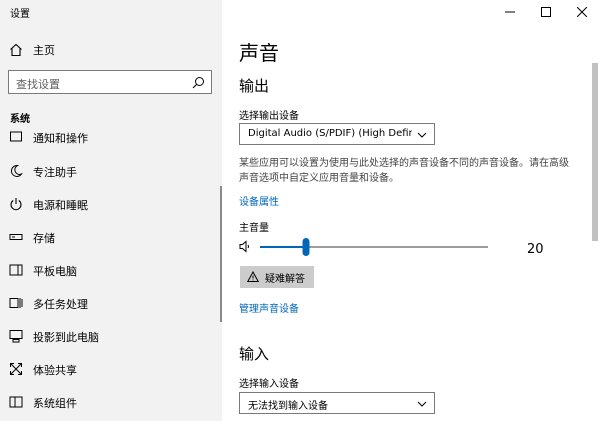  Describe the element at coordinates (111, 304) in the screenshot. I see `nav-item-multitasking: 多任务处理` at that location.